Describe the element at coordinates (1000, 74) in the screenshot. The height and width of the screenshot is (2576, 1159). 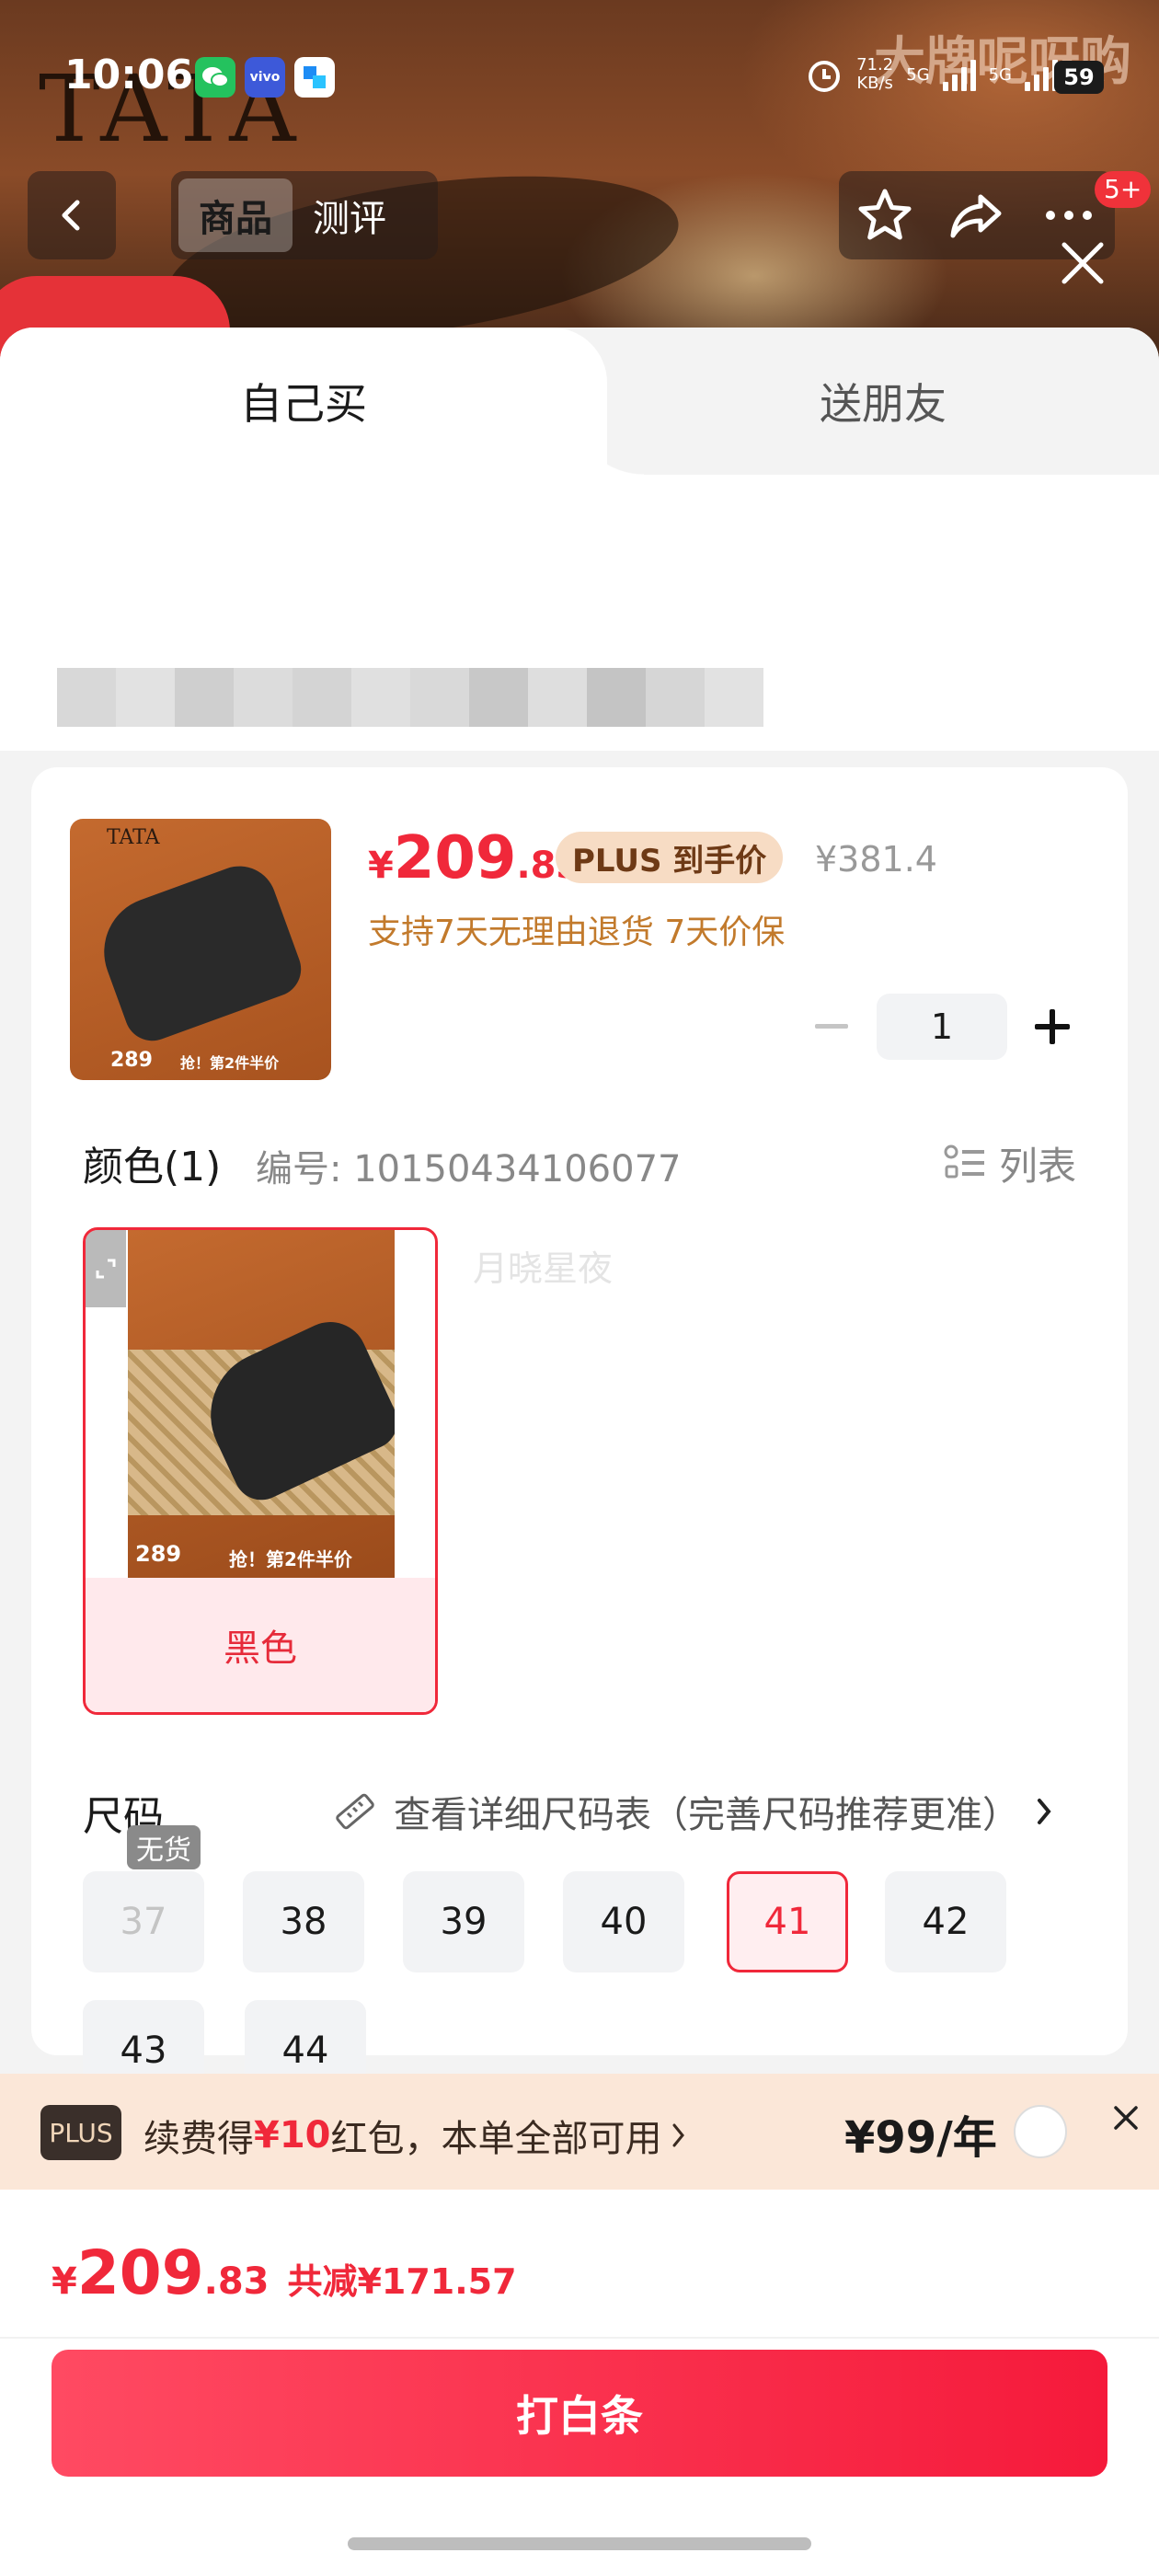
I see `network-type-2: 5G` at that location.